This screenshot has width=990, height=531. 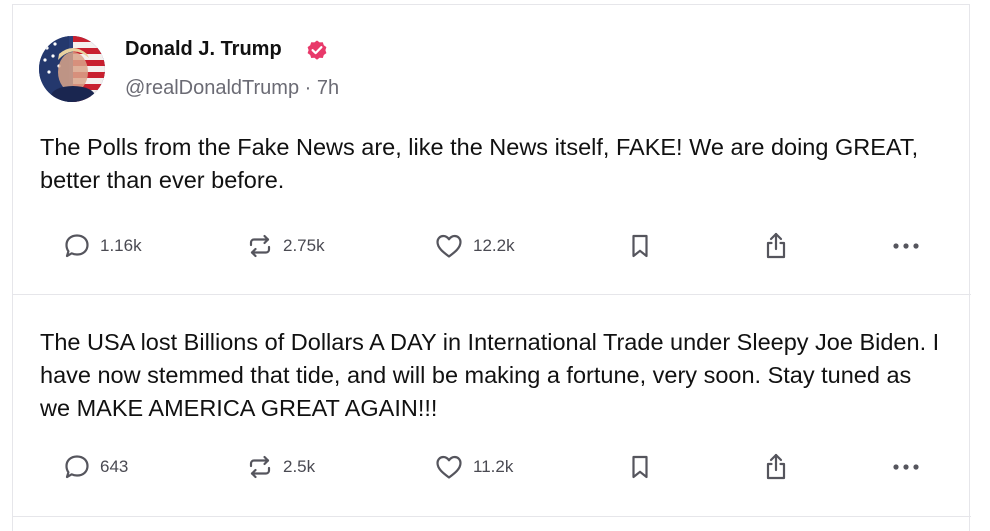 I want to click on repost-count: 2.75k, so click(x=304, y=245).